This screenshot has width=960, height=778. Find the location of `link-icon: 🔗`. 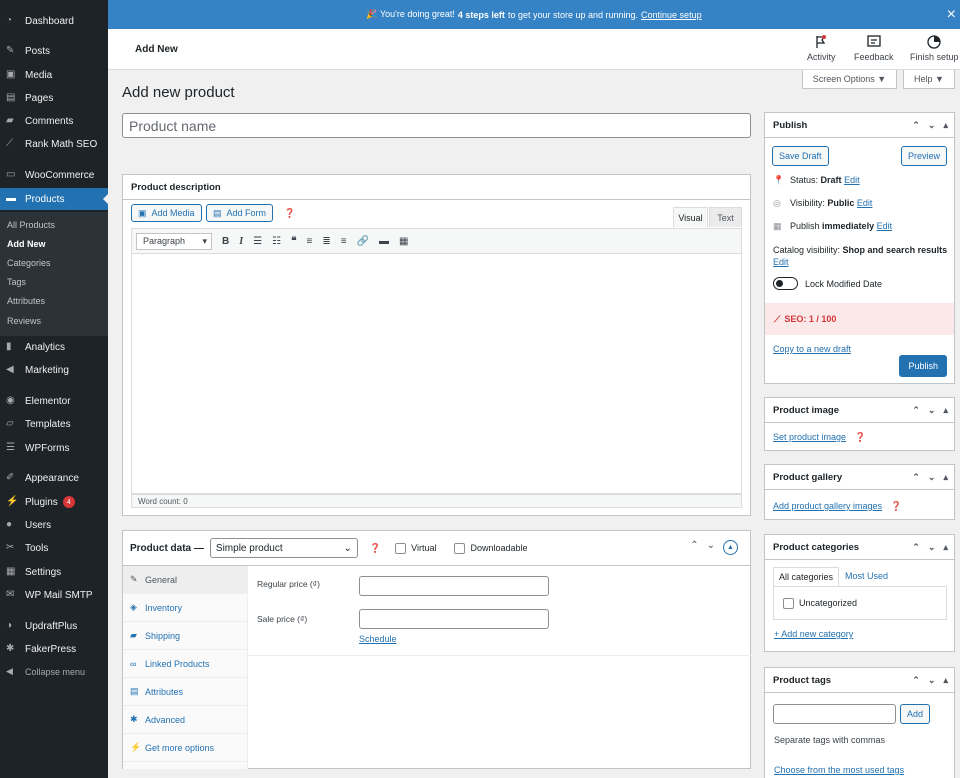

link-icon: 🔗 is located at coordinates (363, 241).